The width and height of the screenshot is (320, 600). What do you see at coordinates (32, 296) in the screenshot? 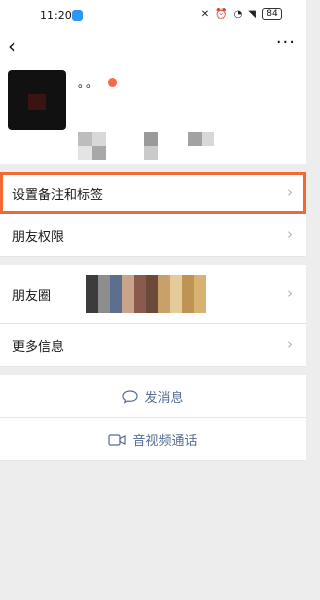
I see `moments-label: 朋友圈` at bounding box center [32, 296].